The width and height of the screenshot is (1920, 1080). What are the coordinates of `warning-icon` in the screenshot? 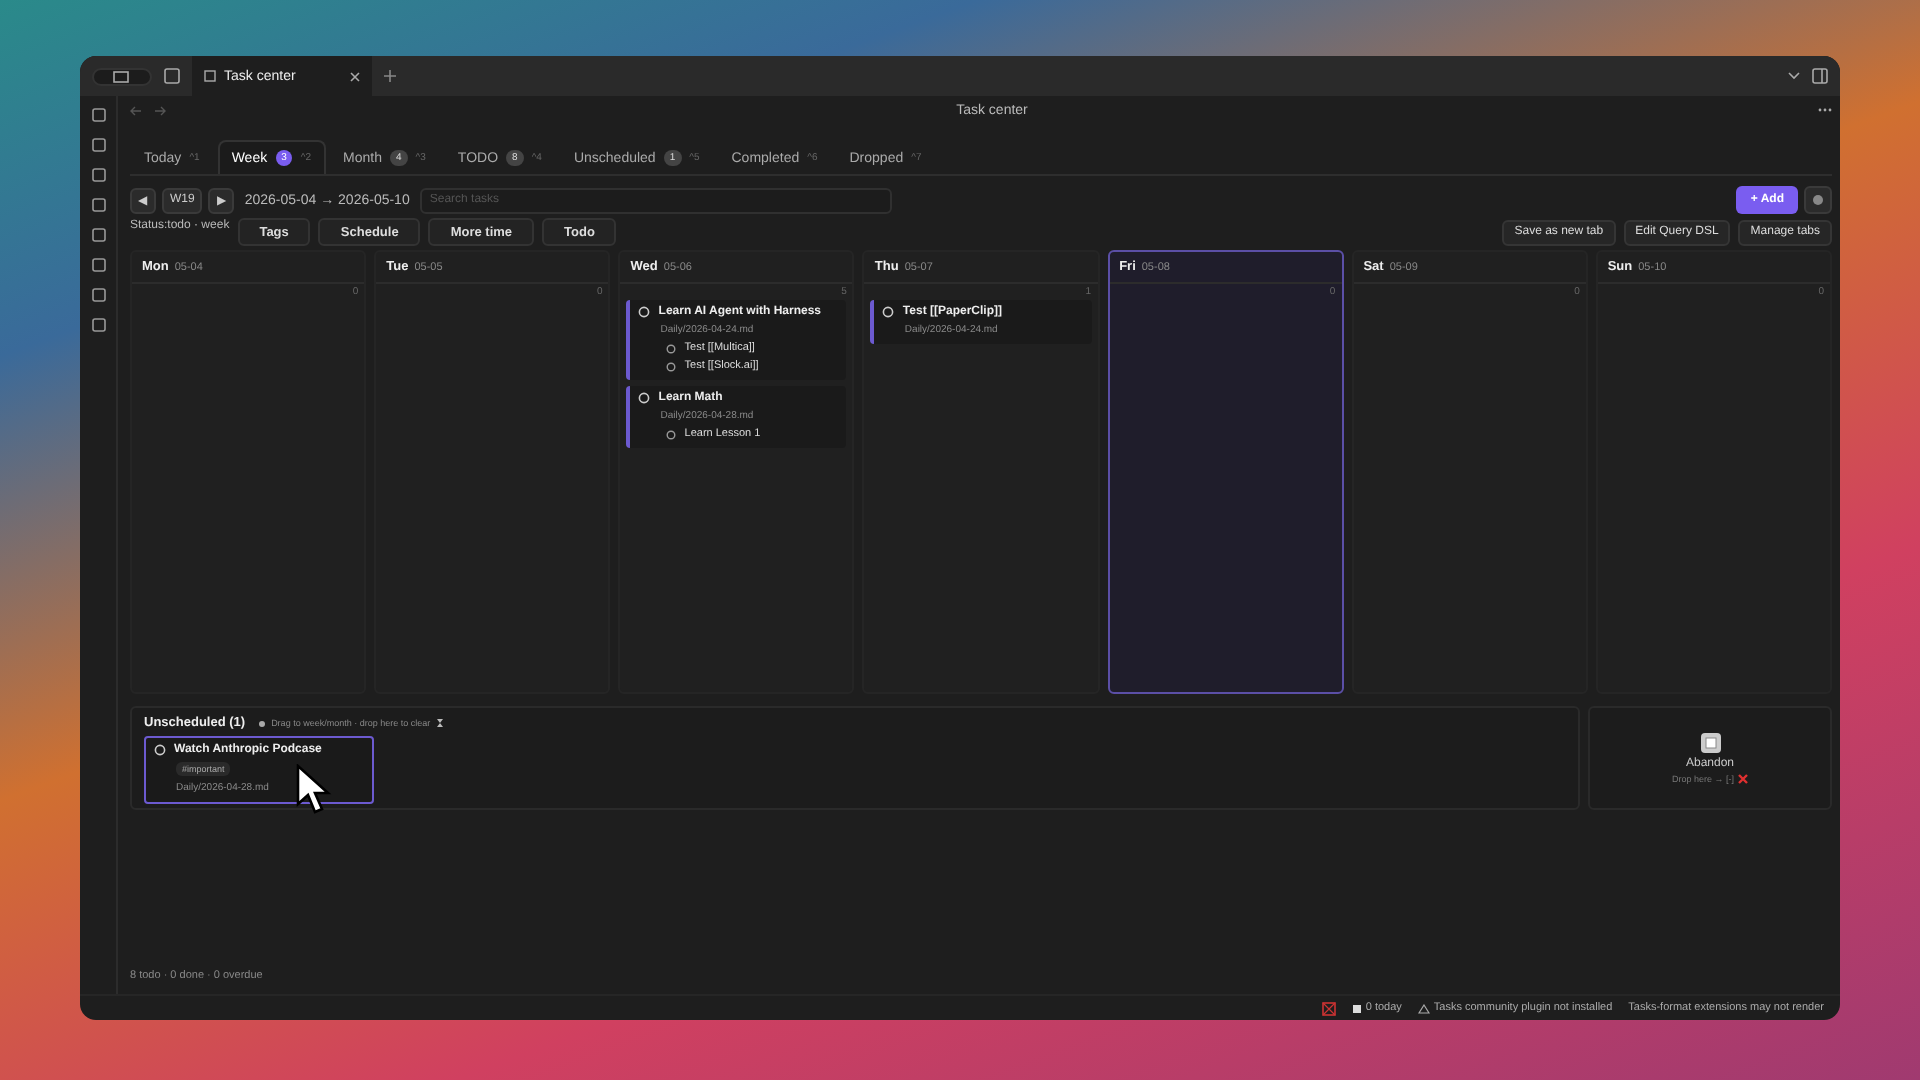 It's located at (1423, 1008).